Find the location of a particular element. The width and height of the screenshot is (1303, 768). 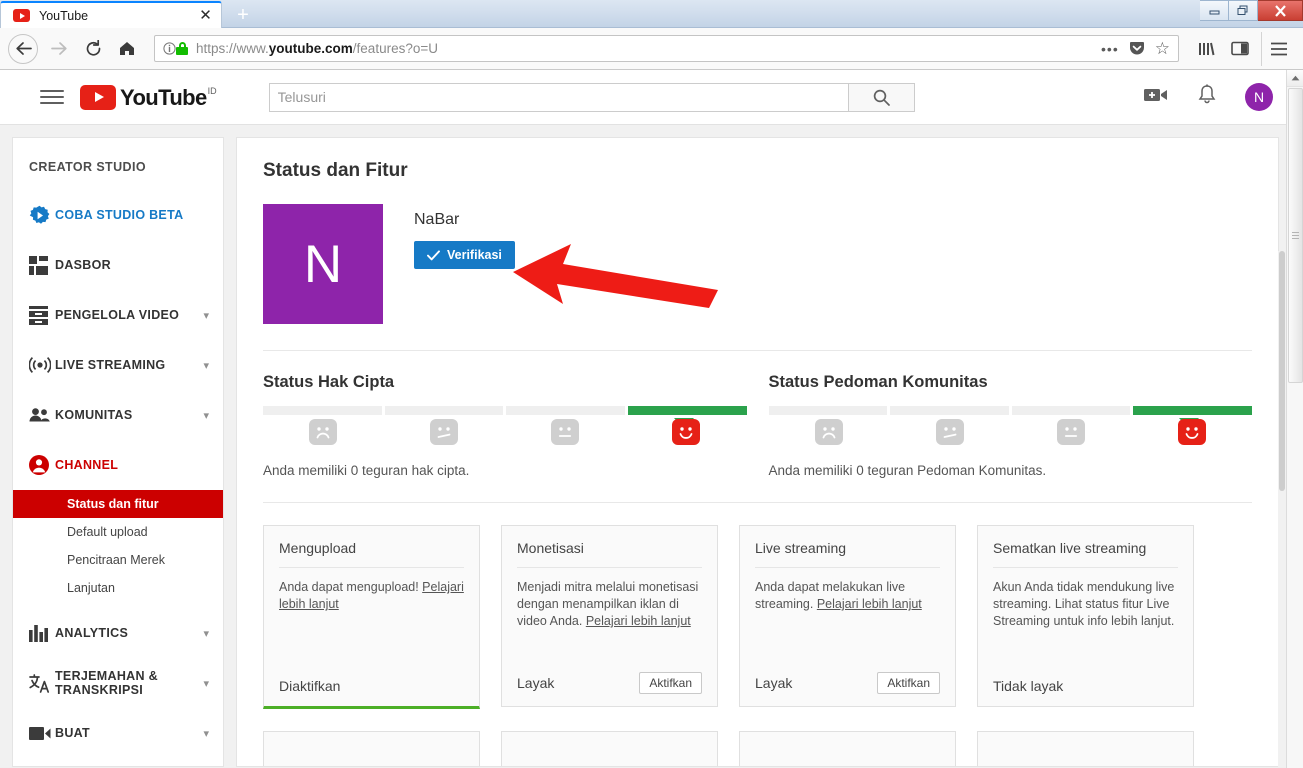

page-inner-scroll-thumb is located at coordinates (1282, 371).